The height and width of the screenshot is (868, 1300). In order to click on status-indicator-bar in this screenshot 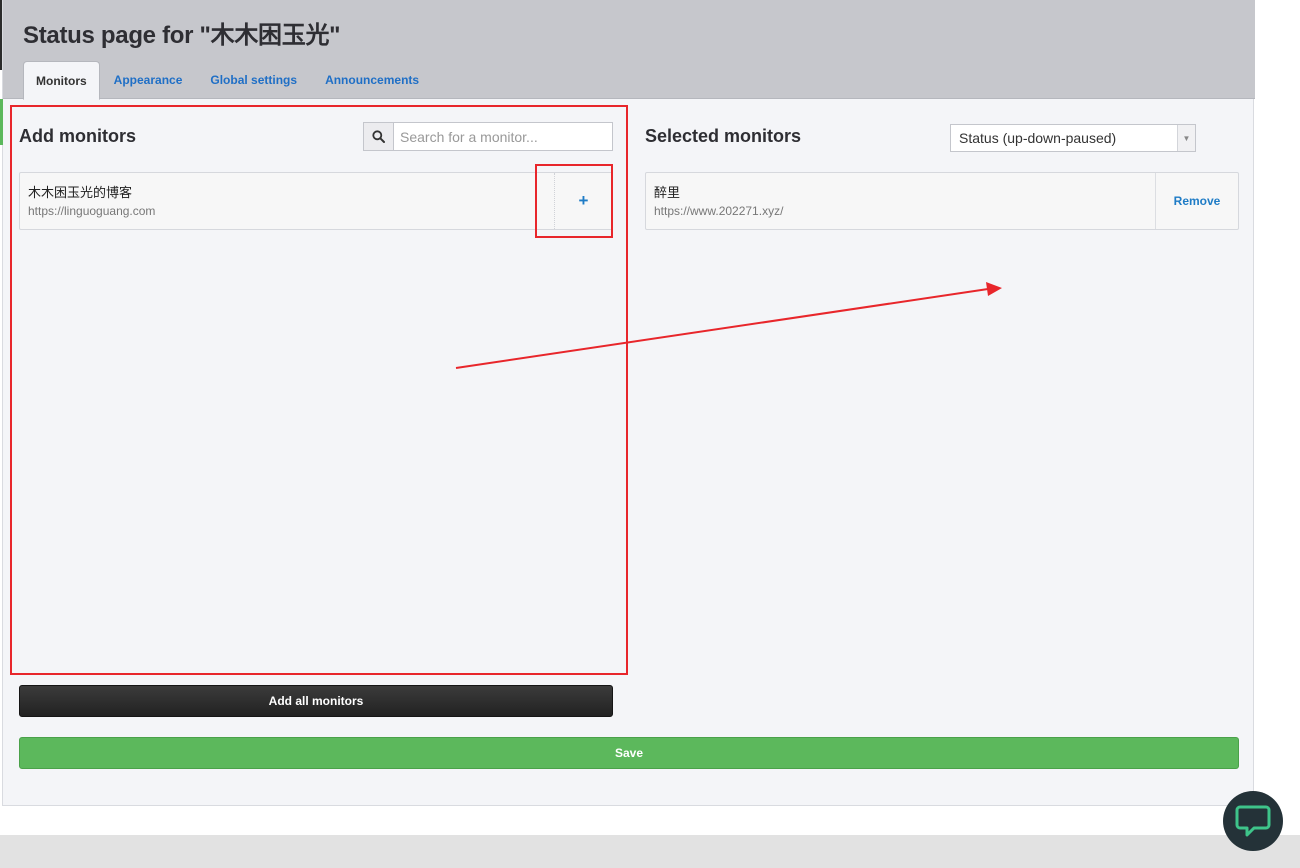, I will do `click(1, 122)`.